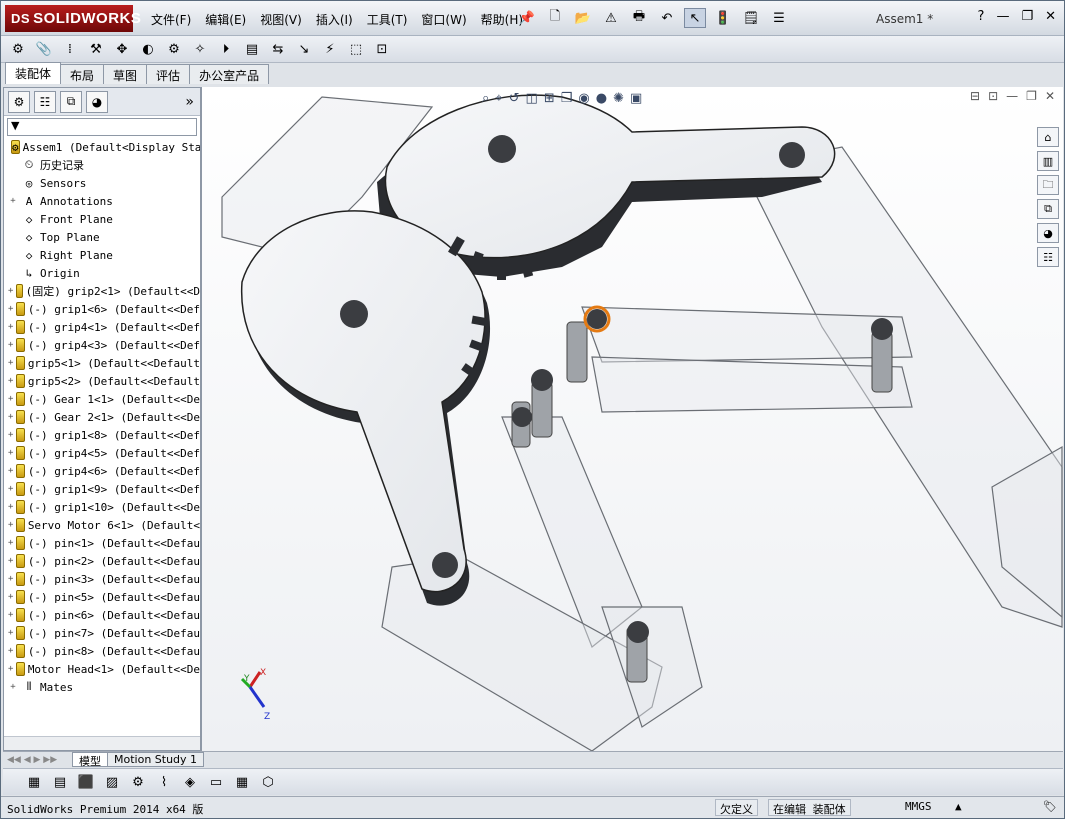  What do you see at coordinates (636, 98) in the screenshot?
I see `view-settings-icon: ▣` at bounding box center [636, 98].